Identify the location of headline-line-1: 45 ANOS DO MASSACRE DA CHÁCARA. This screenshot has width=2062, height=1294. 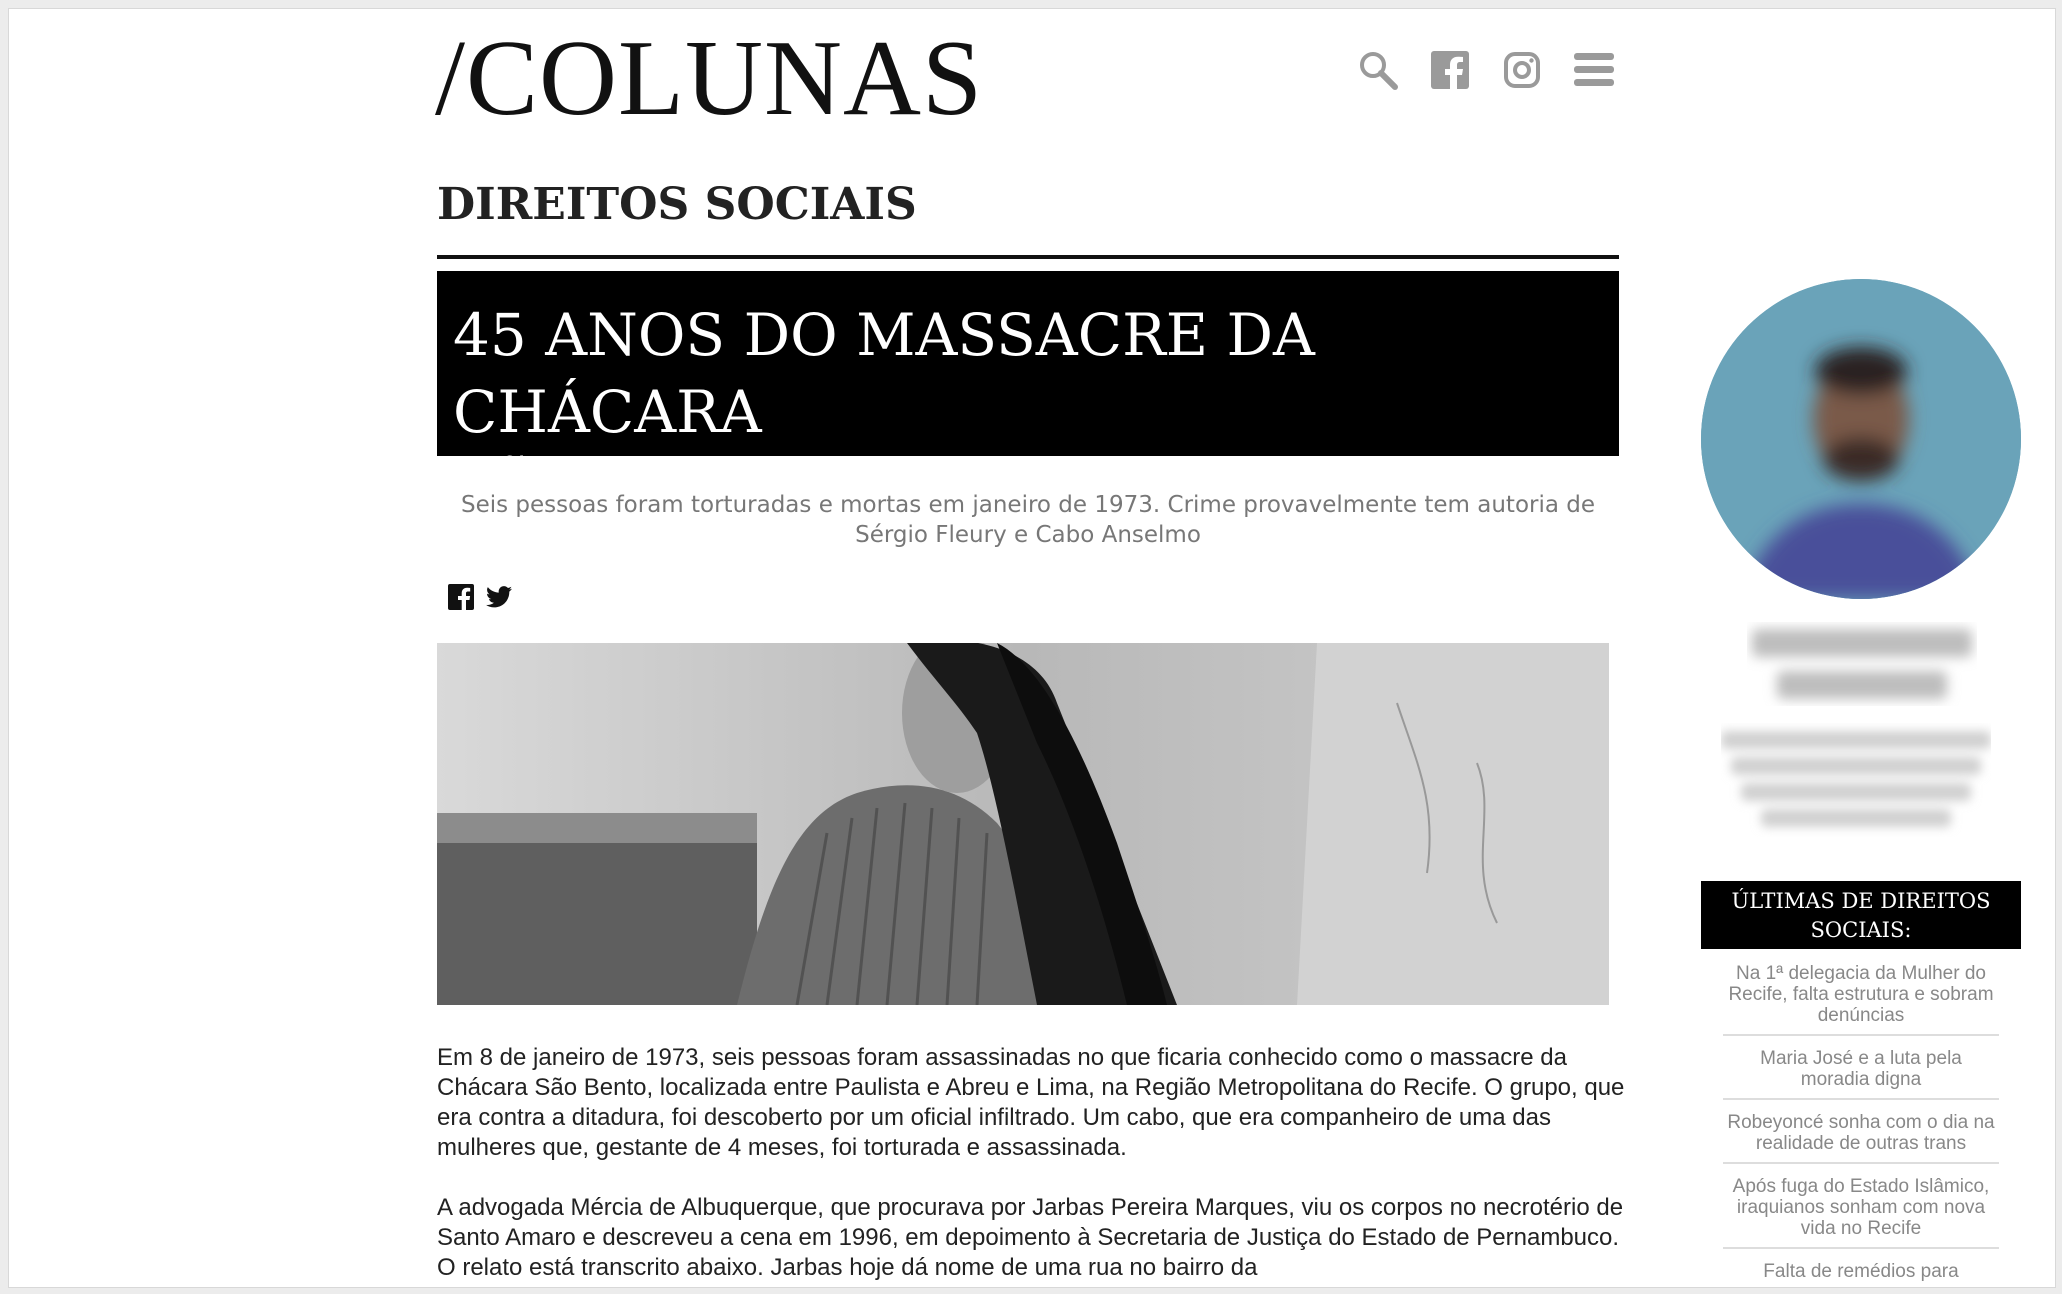
(884, 373).